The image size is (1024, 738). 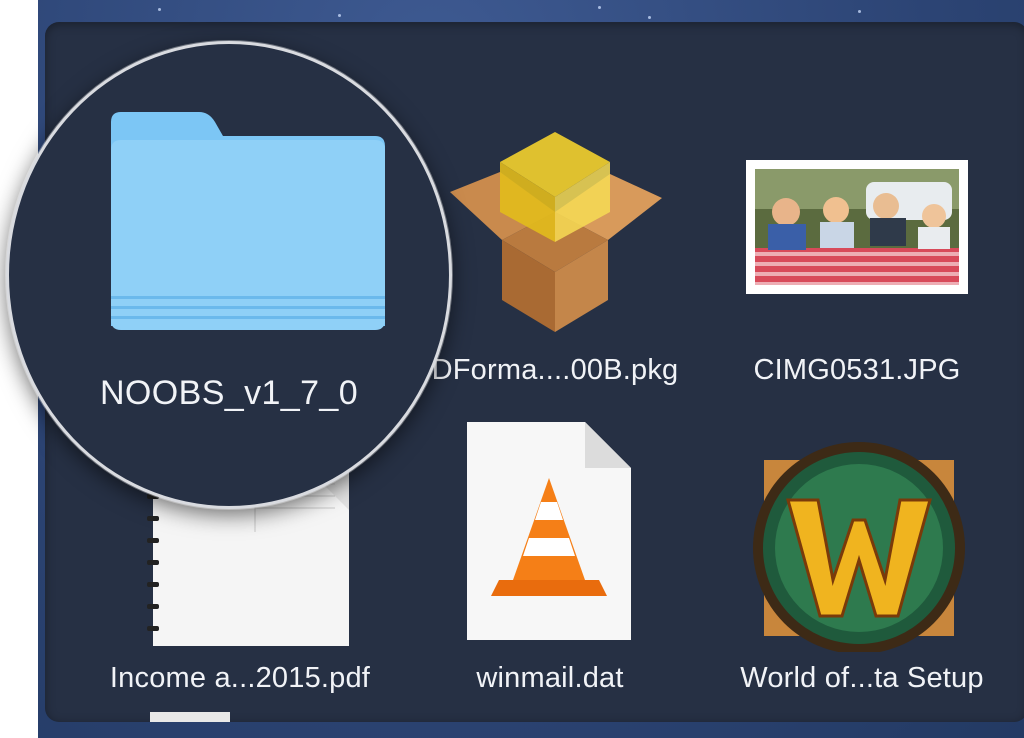 I want to click on world-of-warcraft-icon, so click(x=859, y=548).